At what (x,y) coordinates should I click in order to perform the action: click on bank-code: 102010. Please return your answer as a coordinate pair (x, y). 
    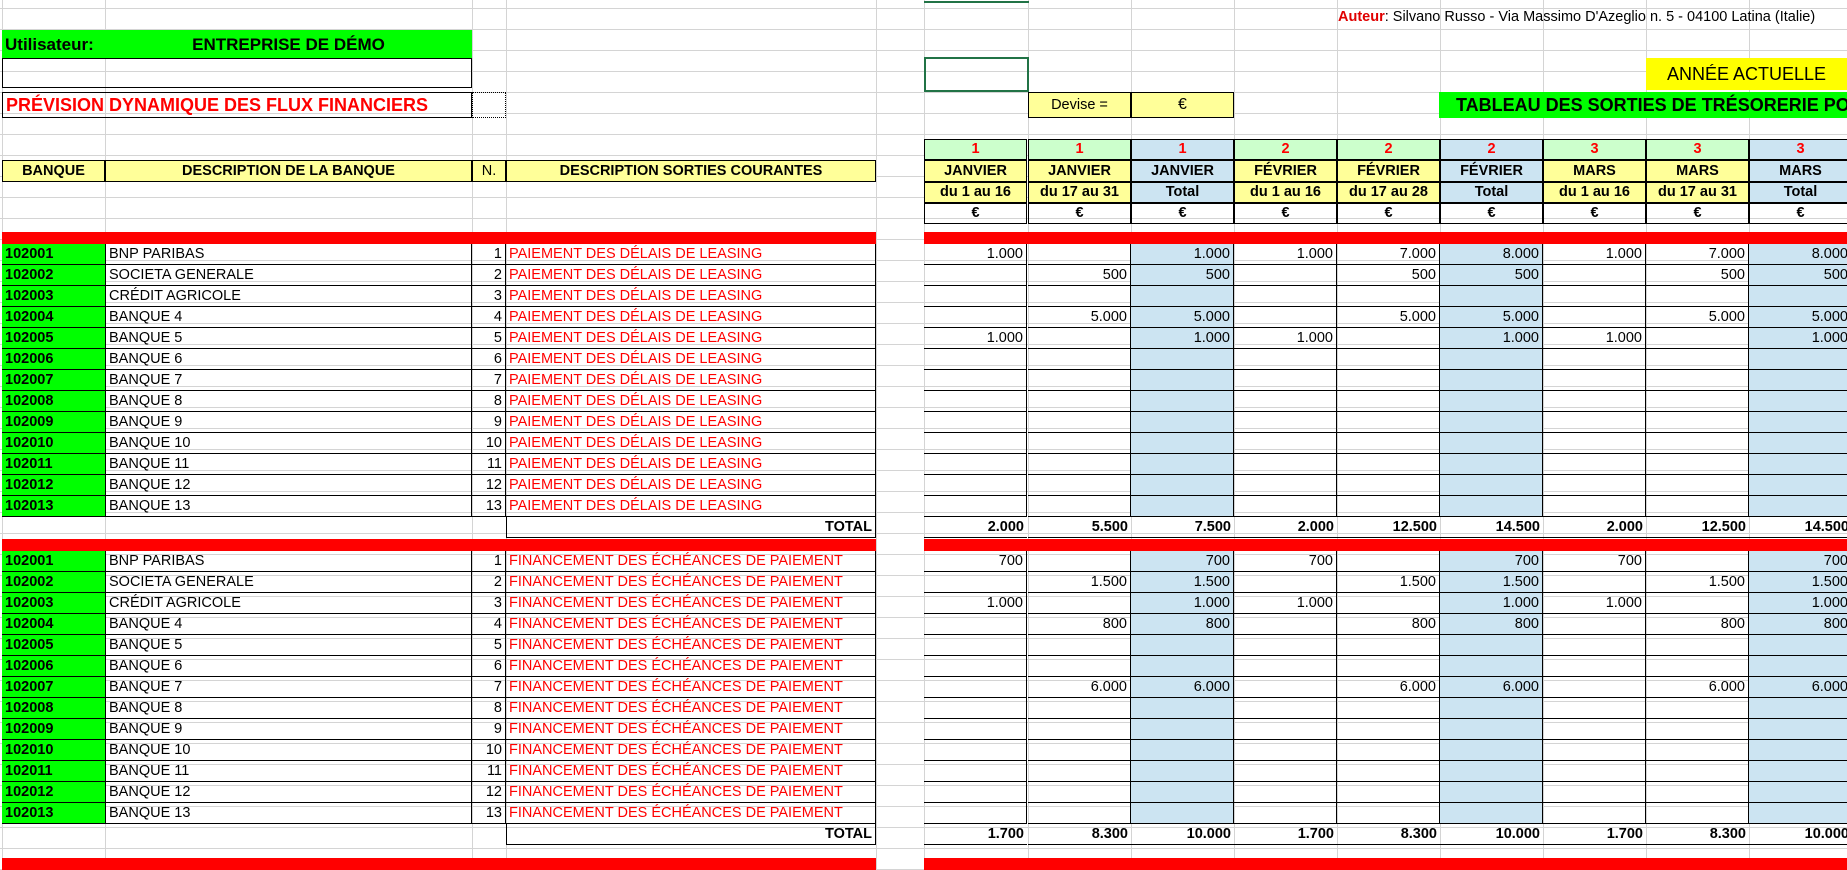
    Looking at the image, I should click on (53, 443).